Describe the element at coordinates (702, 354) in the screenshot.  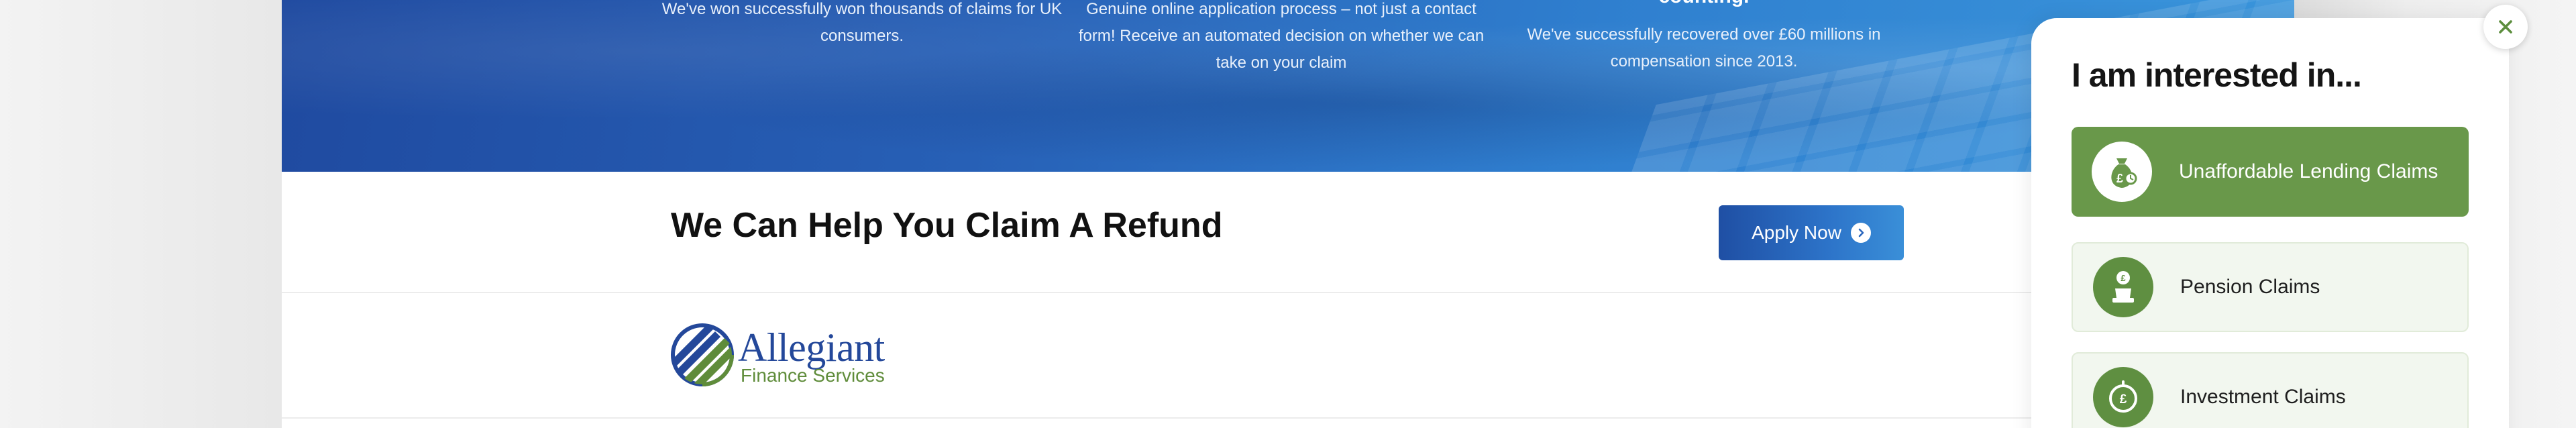
I see `allegiant-emblem-icon` at that location.